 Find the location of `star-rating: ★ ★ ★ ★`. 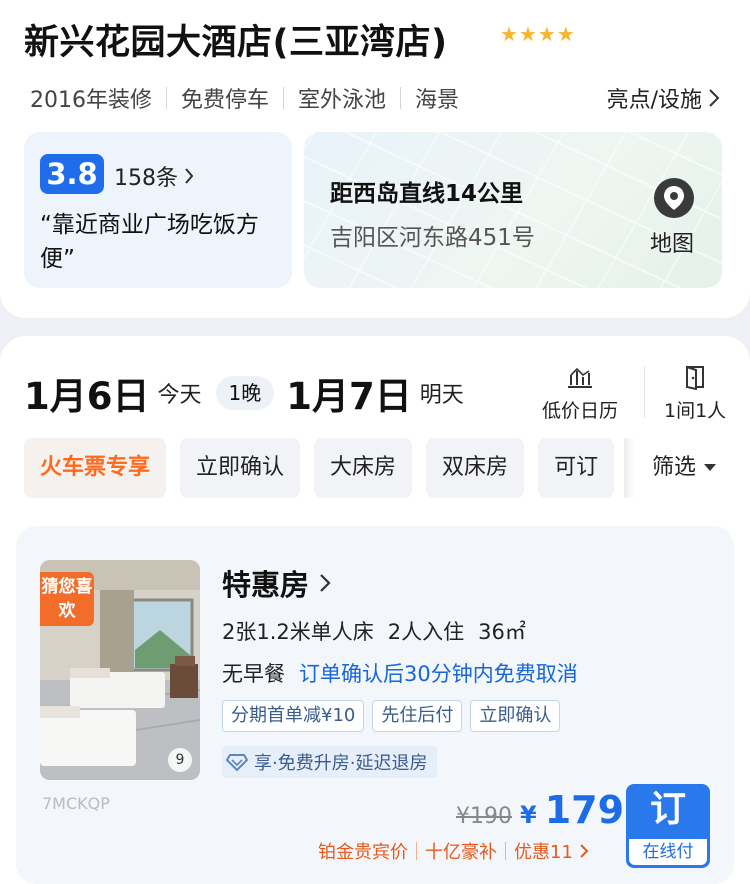

star-rating: ★ ★ ★ ★ is located at coordinates (537, 34).